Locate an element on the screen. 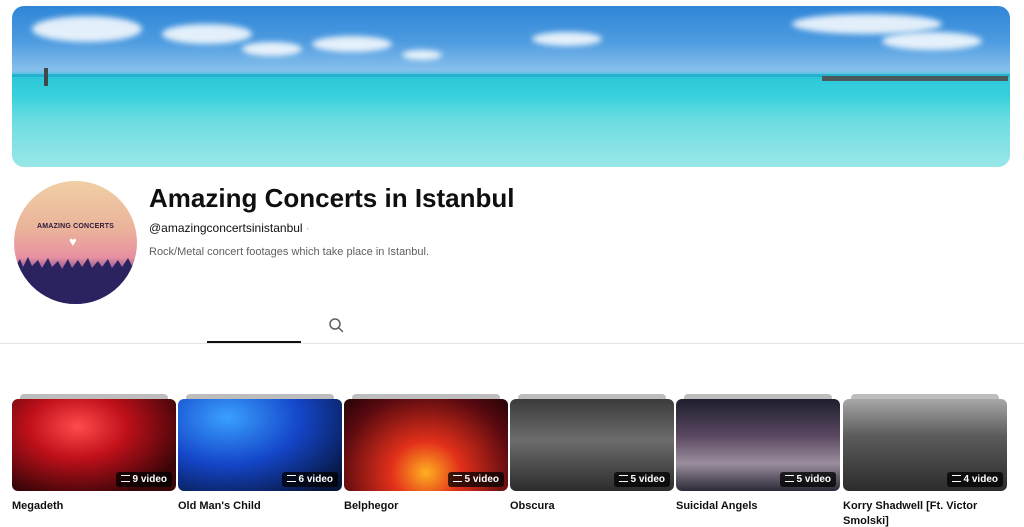 Image resolution: width=1024 pixels, height=527 pixels. video-count: 4 video is located at coordinates (980, 479).